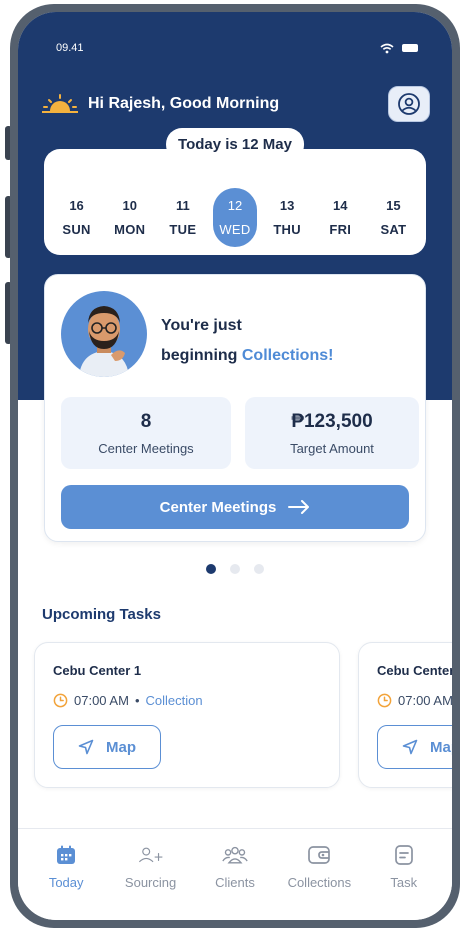 The height and width of the screenshot is (934, 469). Describe the element at coordinates (403, 855) in the screenshot. I see `document-icon` at that location.